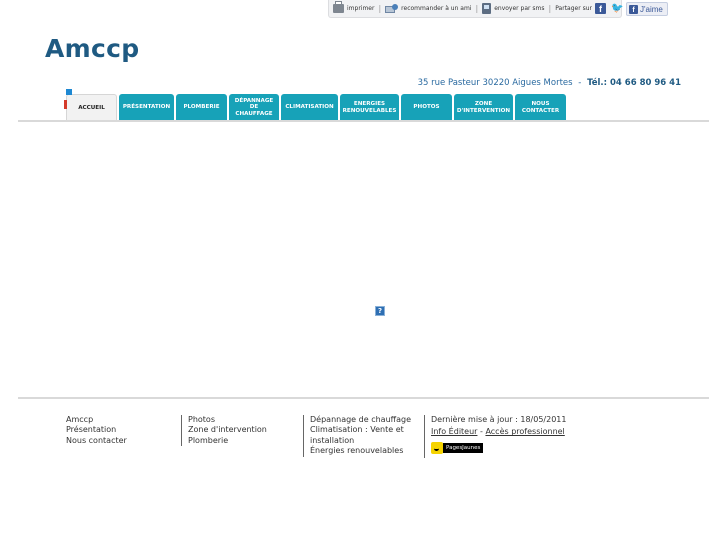  Describe the element at coordinates (365, 441) in the screenshot. I see `footer-link-climatisation-2: installation` at that location.